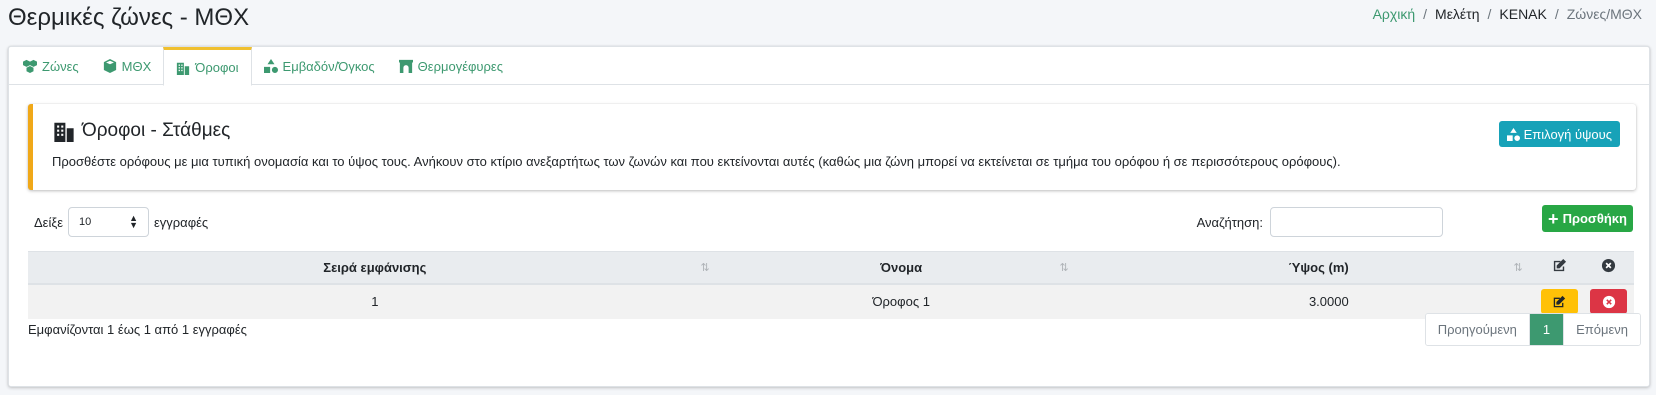 This screenshot has width=1656, height=395. Describe the element at coordinates (1594, 218) in the screenshot. I see `add-label: Προσθήκη` at that location.